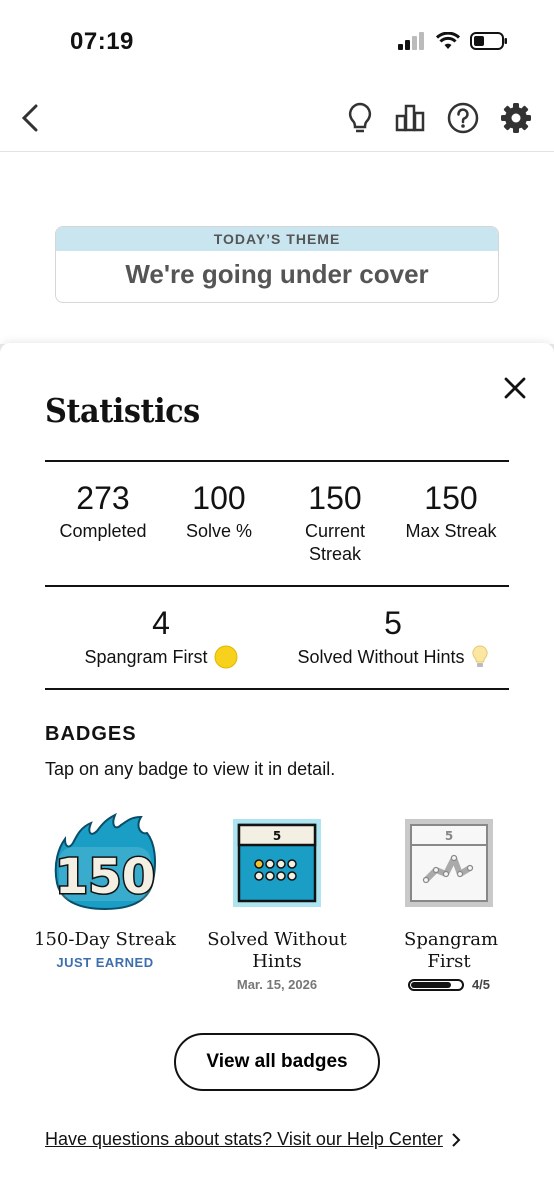 The image size is (554, 1200). I want to click on close-button, so click(515, 388).